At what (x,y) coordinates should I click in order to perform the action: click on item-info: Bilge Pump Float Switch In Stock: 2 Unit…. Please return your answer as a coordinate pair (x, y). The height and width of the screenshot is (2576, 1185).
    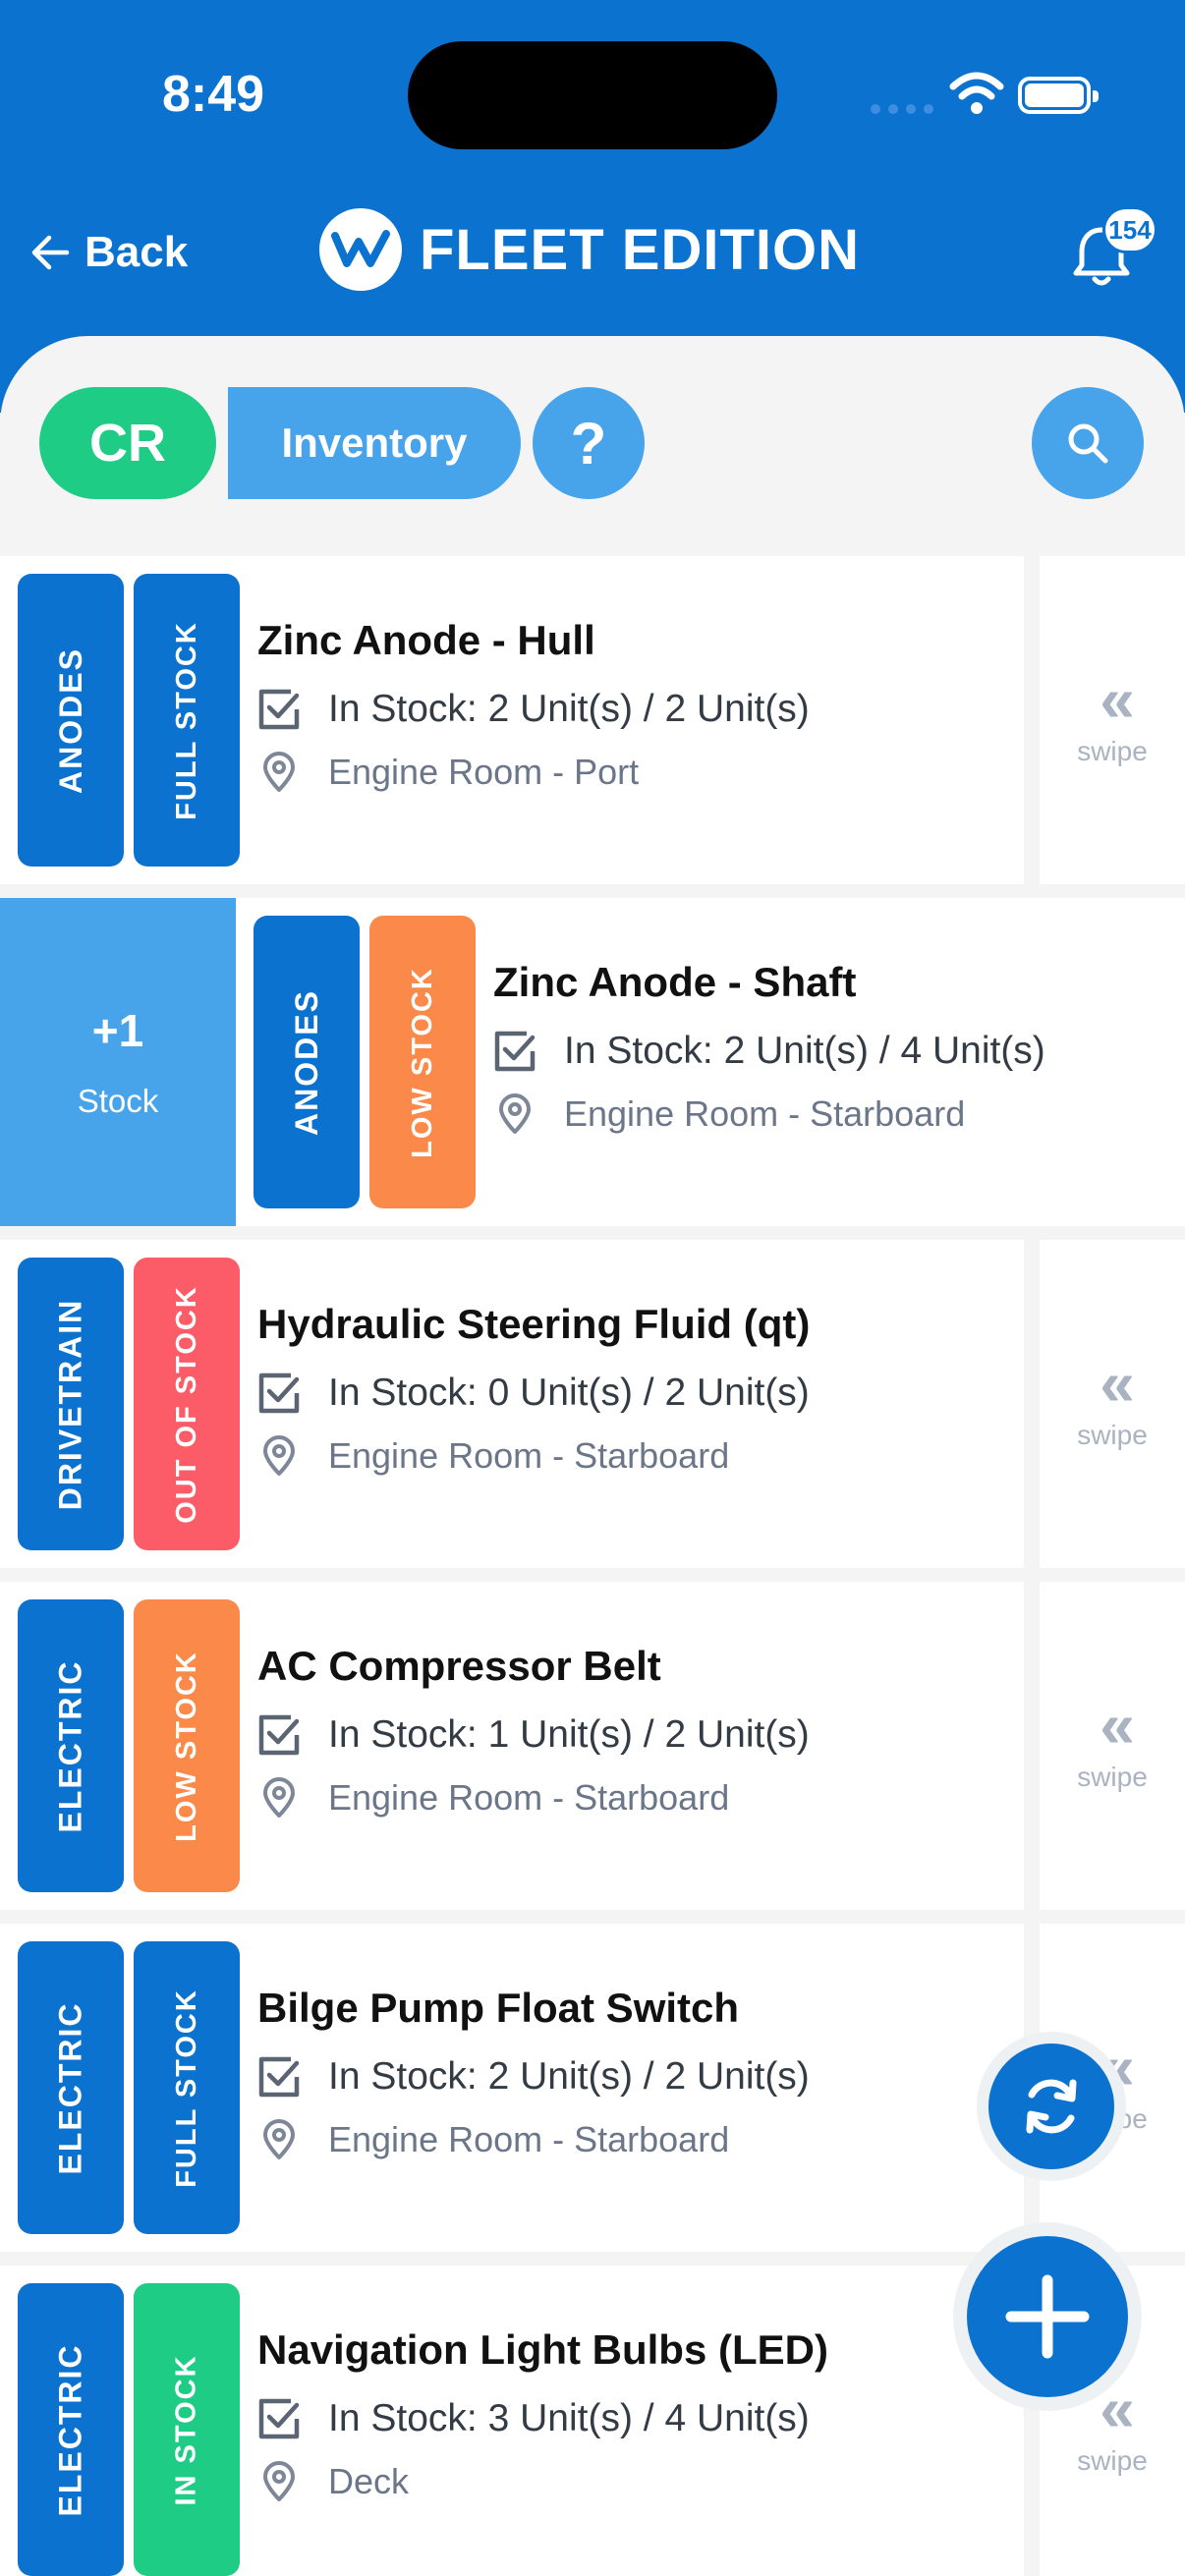
    Looking at the image, I should click on (534, 2073).